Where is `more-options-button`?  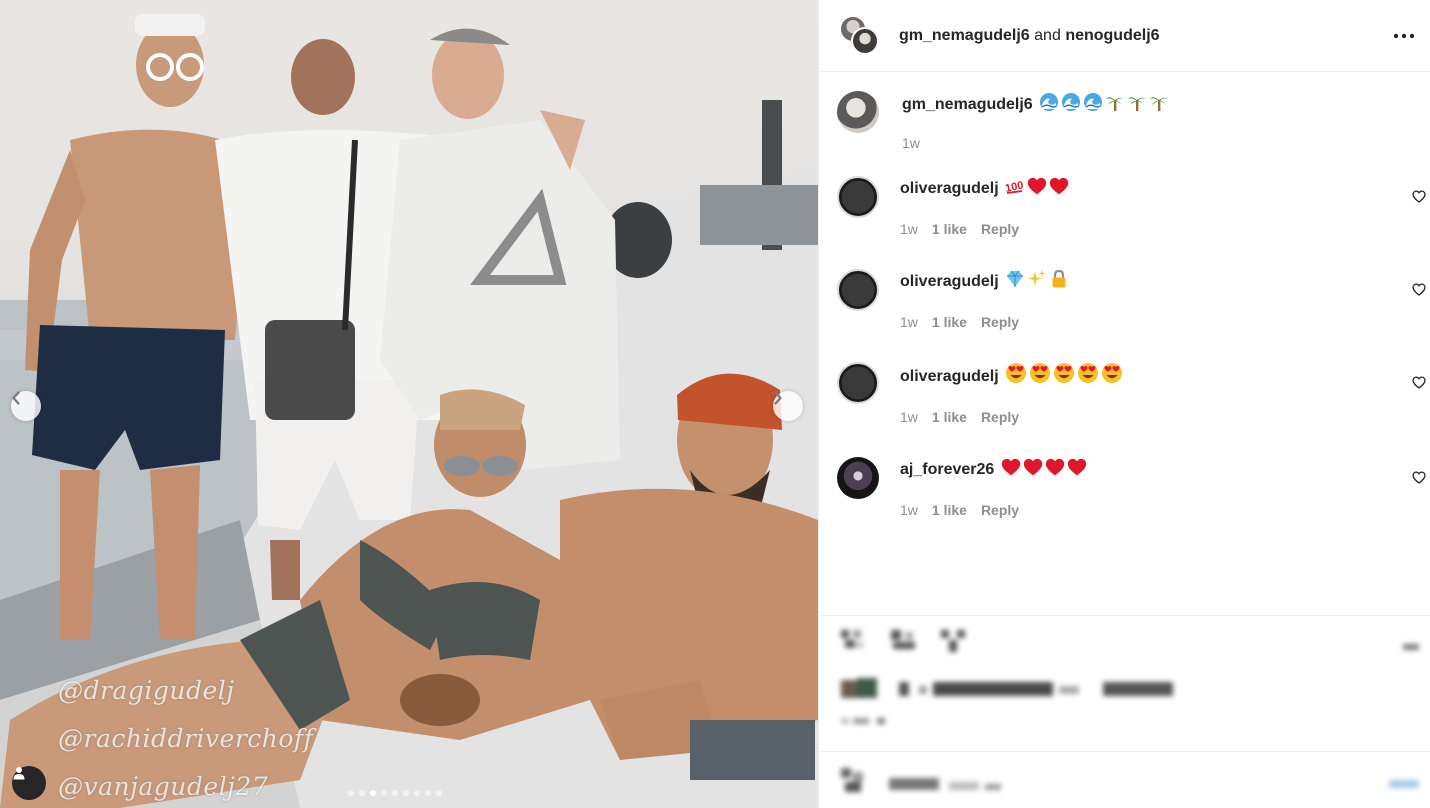
more-options-button is located at coordinates (1404, 36).